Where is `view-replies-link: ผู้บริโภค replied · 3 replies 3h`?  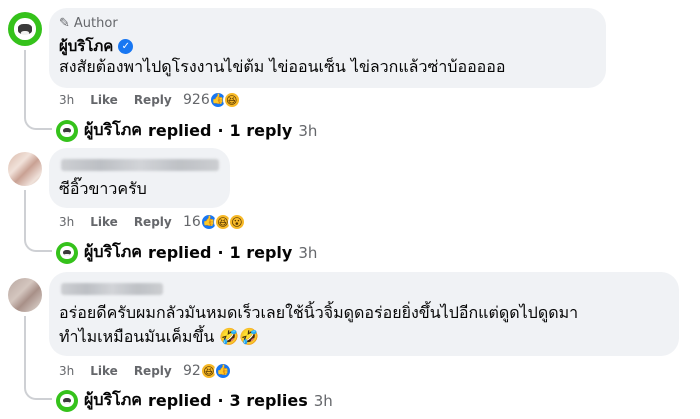
view-replies-link: ผู้บริโภค replied · 3 replies 3h is located at coordinates (194, 400).